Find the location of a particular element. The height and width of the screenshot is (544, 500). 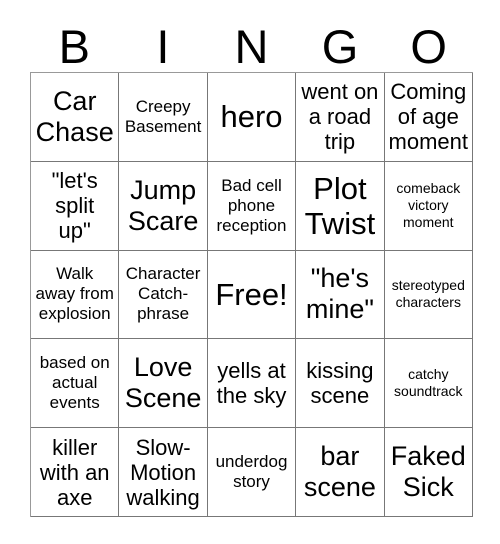

bingo-cell: yells at the sky is located at coordinates (252, 384).